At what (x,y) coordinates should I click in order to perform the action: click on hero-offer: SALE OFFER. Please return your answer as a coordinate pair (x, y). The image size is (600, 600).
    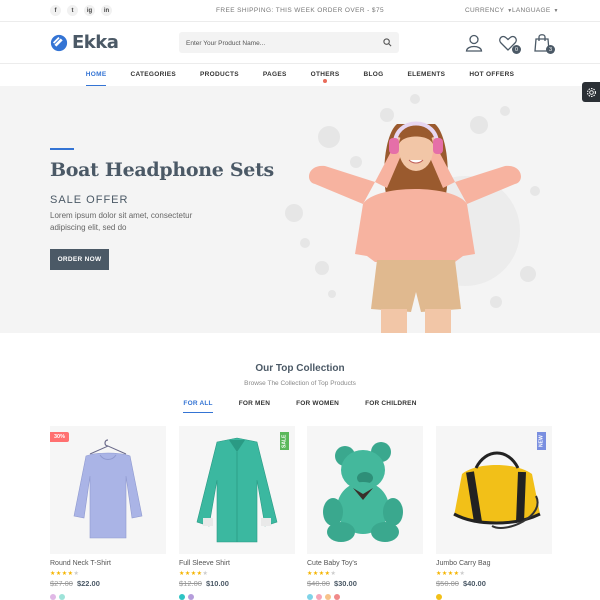
    Looking at the image, I should click on (89, 200).